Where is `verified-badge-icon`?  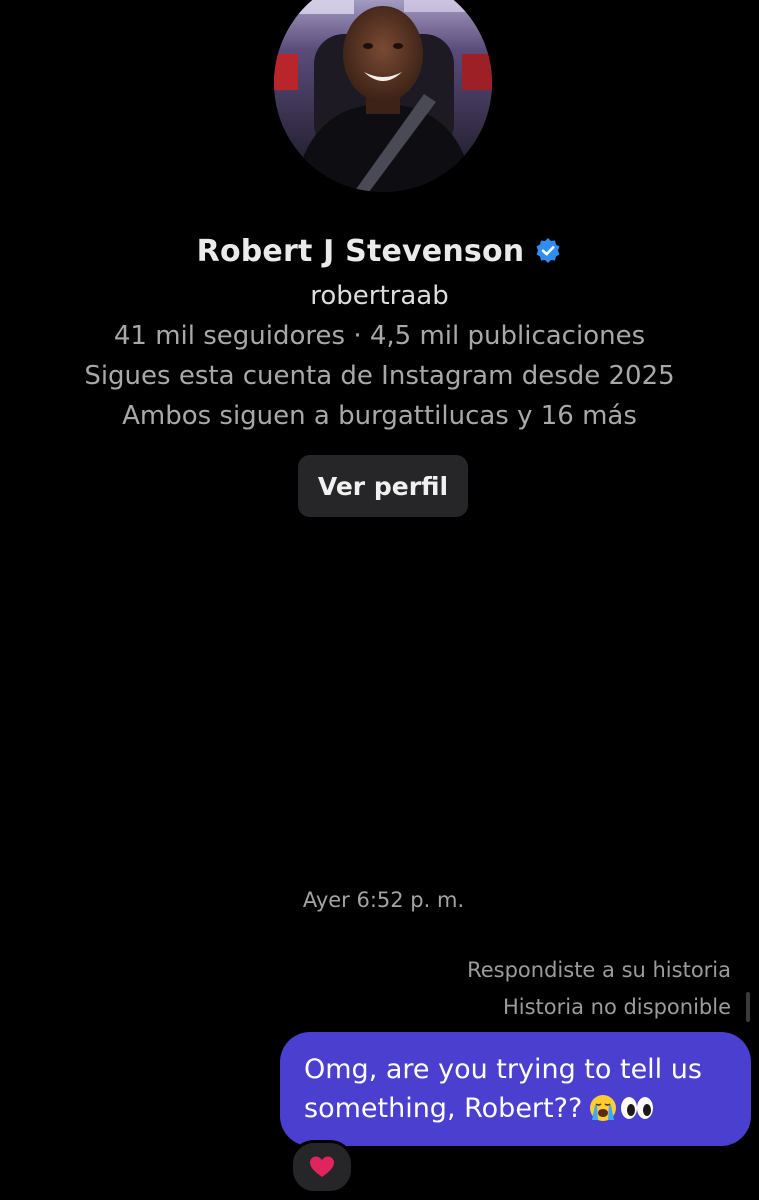 verified-badge-icon is located at coordinates (548, 251).